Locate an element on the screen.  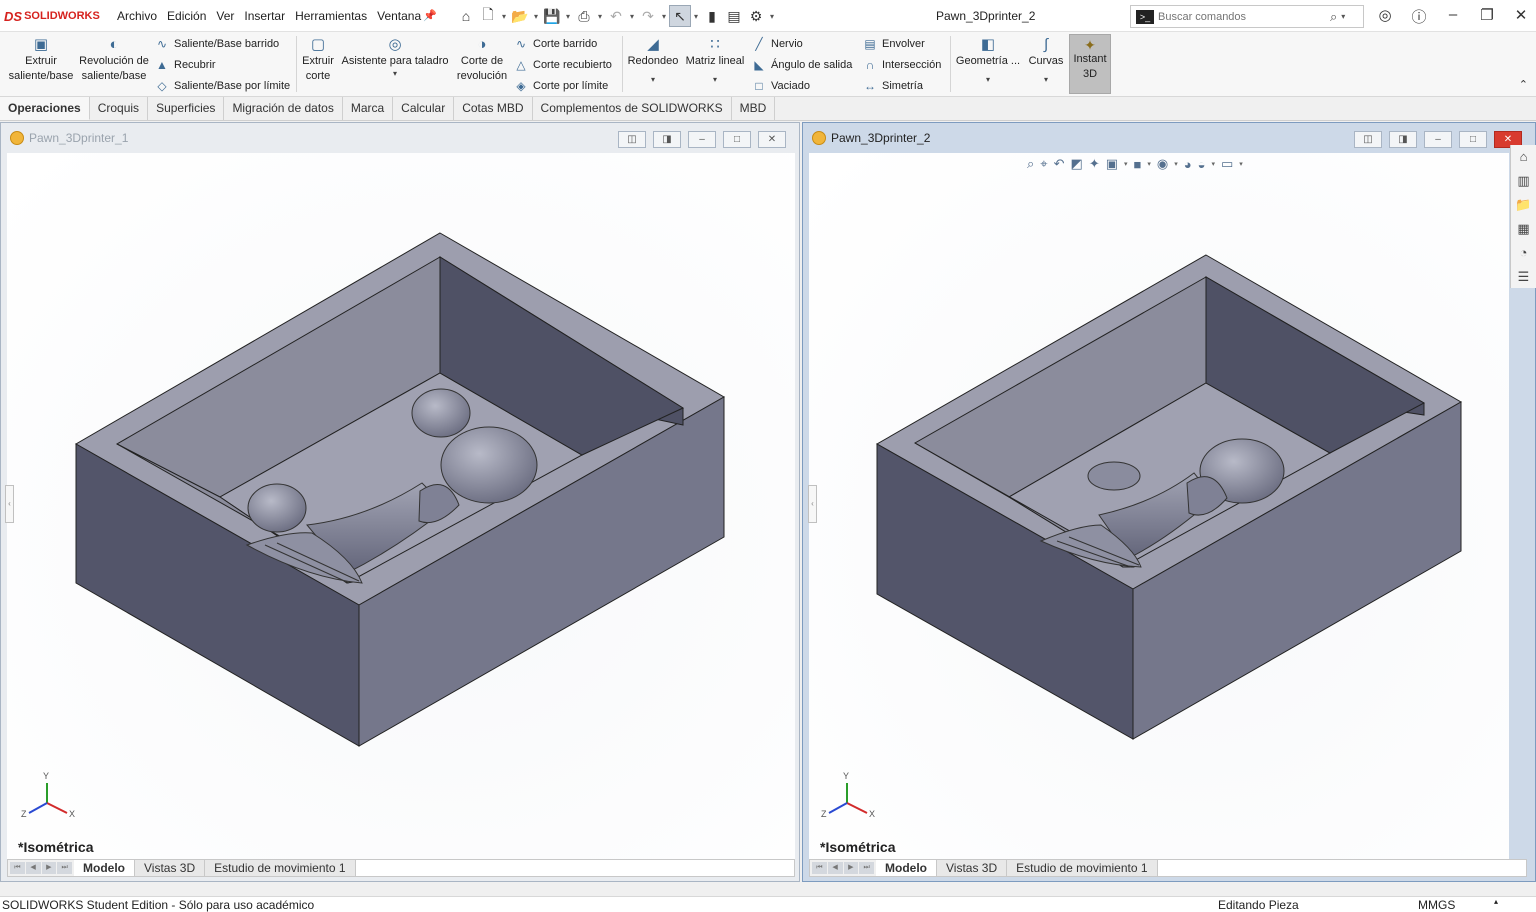
tile-vertical-icon: ◨ is located at coordinates (1403, 139).